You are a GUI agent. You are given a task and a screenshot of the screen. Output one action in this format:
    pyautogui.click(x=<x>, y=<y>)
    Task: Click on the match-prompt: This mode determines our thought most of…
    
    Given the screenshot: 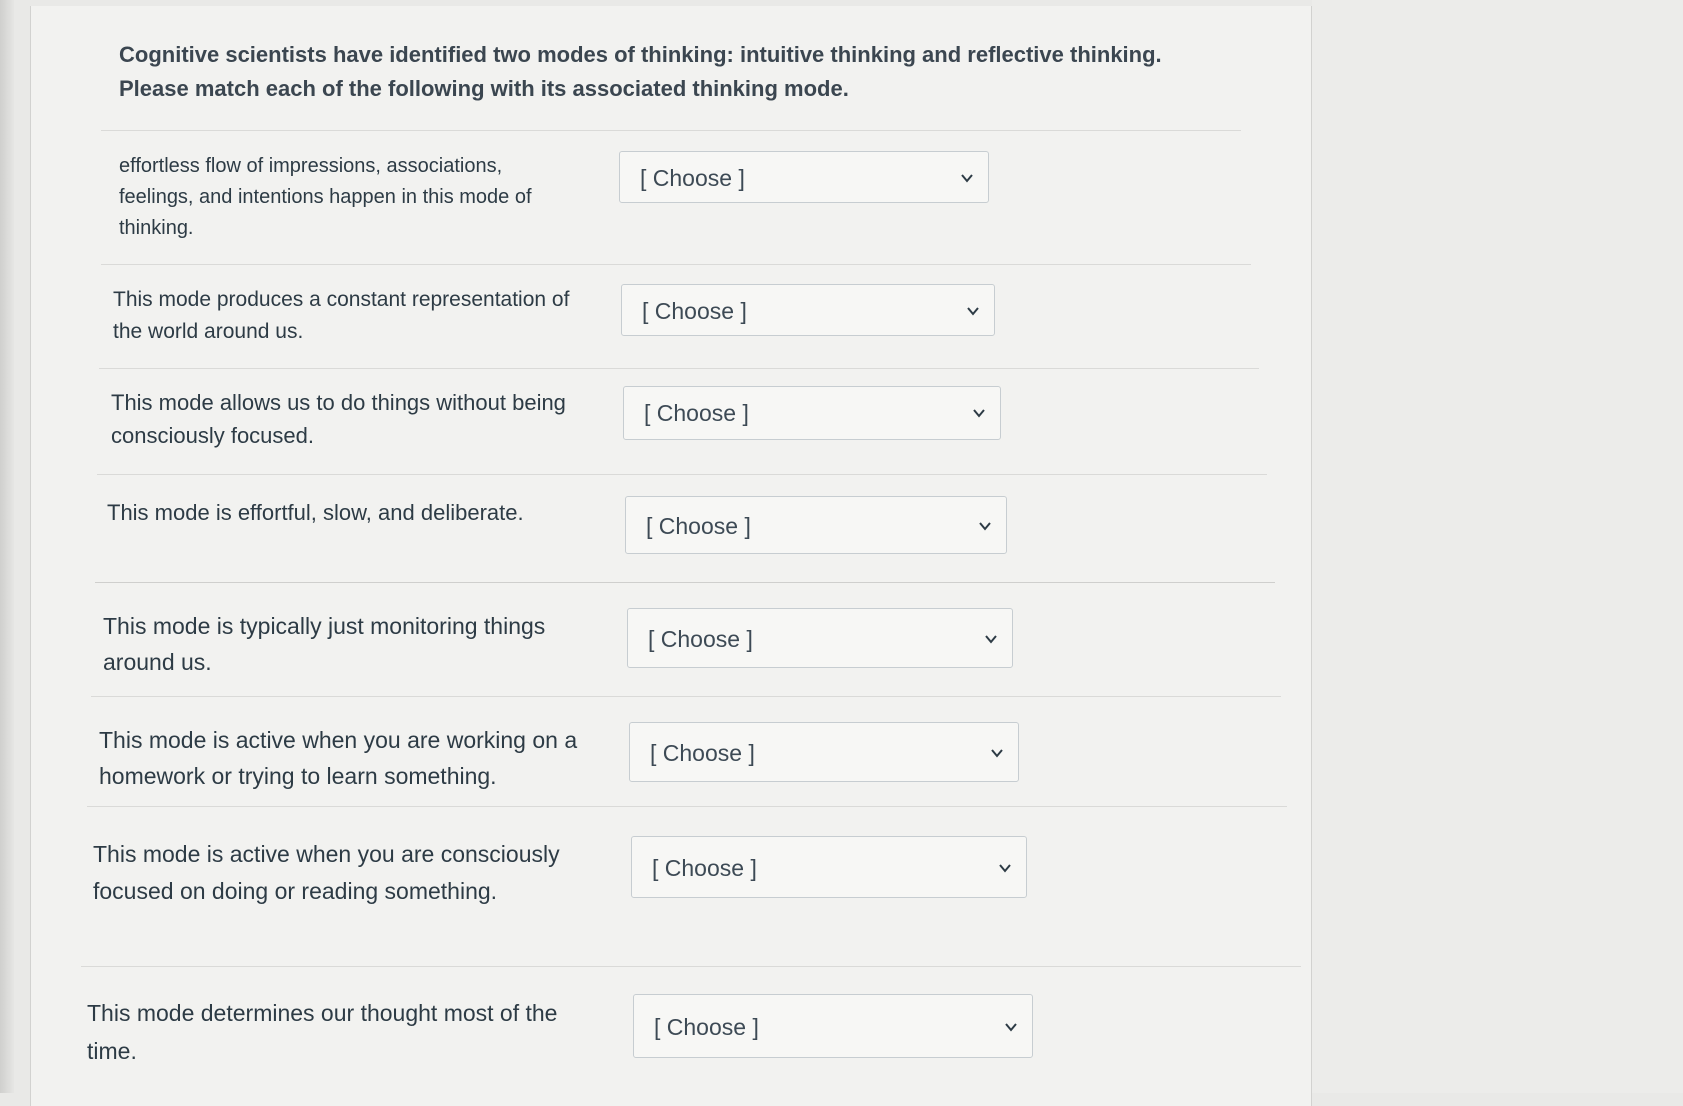 What is the action you would take?
    pyautogui.click(x=322, y=1032)
    